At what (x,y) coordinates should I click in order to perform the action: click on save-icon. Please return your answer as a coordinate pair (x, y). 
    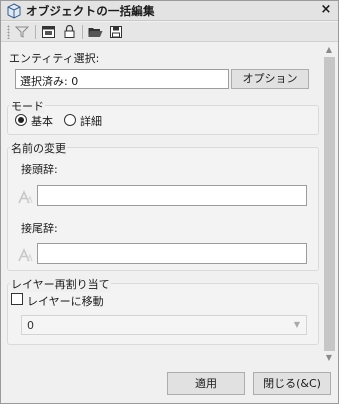
    Looking at the image, I should click on (116, 32).